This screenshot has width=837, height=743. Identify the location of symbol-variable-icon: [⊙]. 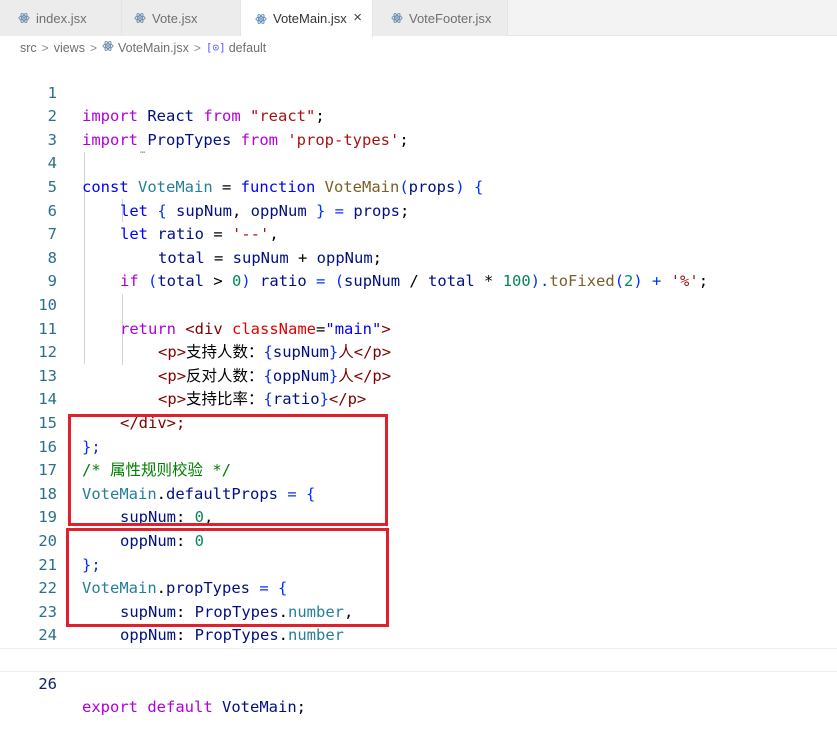
(215, 47).